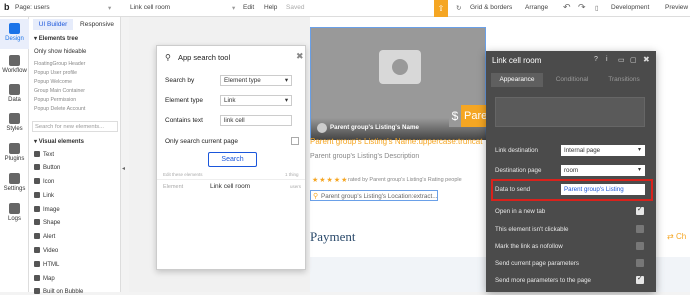 Image resolution: width=690 pixels, height=295 pixels. What do you see at coordinates (37, 167) in the screenshot?
I see `button-icon` at bounding box center [37, 167].